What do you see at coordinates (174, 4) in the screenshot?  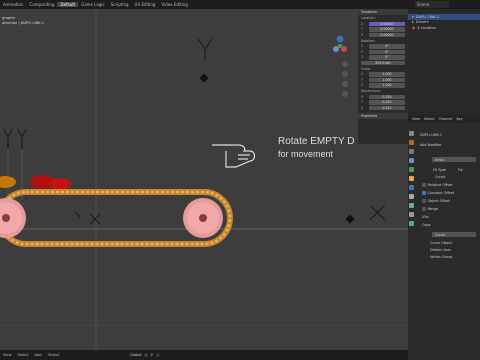 I see `workspace-tab-video-editing: Video Editing` at bounding box center [174, 4].